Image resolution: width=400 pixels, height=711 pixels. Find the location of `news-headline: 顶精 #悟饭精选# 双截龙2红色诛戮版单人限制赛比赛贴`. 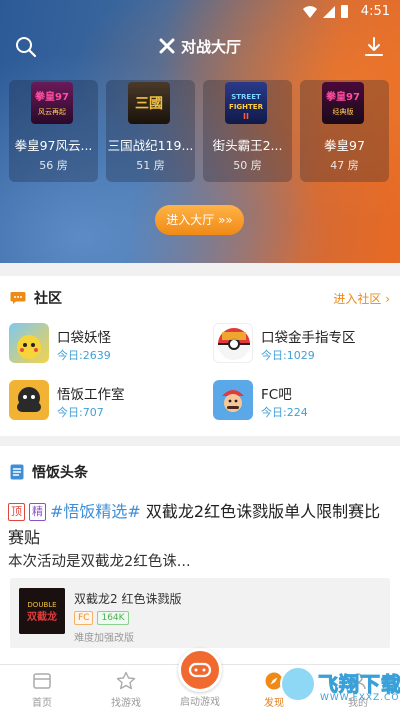

news-headline: 顶精 #悟饭精选# 双截龙2红色诛戮版单人限制赛比赛贴 is located at coordinates (199, 525).